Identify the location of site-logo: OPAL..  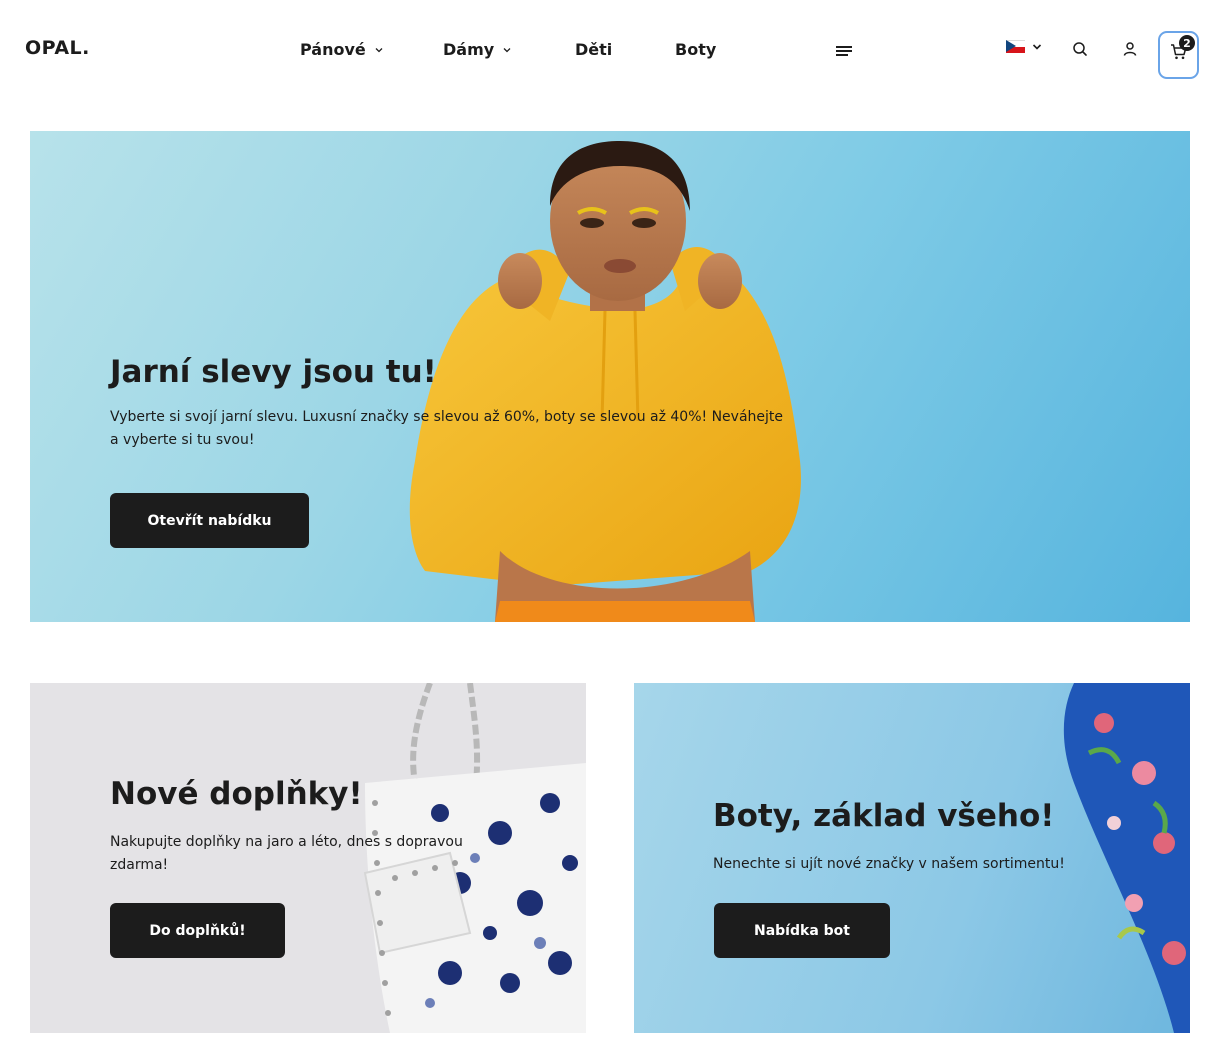
(57, 48).